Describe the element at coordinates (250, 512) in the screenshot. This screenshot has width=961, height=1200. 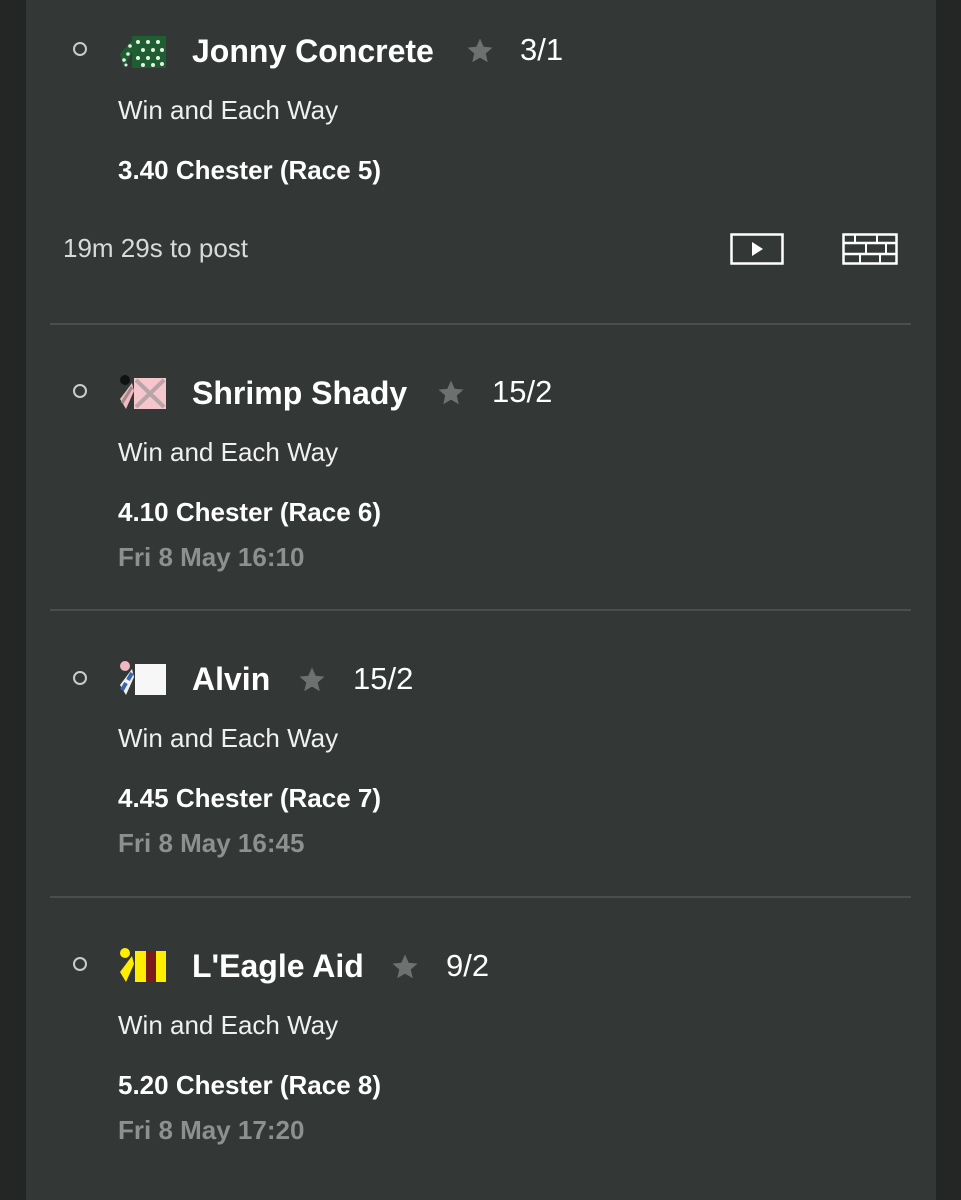
I see `race-name: 4.10 Chester (Race 6)` at that location.